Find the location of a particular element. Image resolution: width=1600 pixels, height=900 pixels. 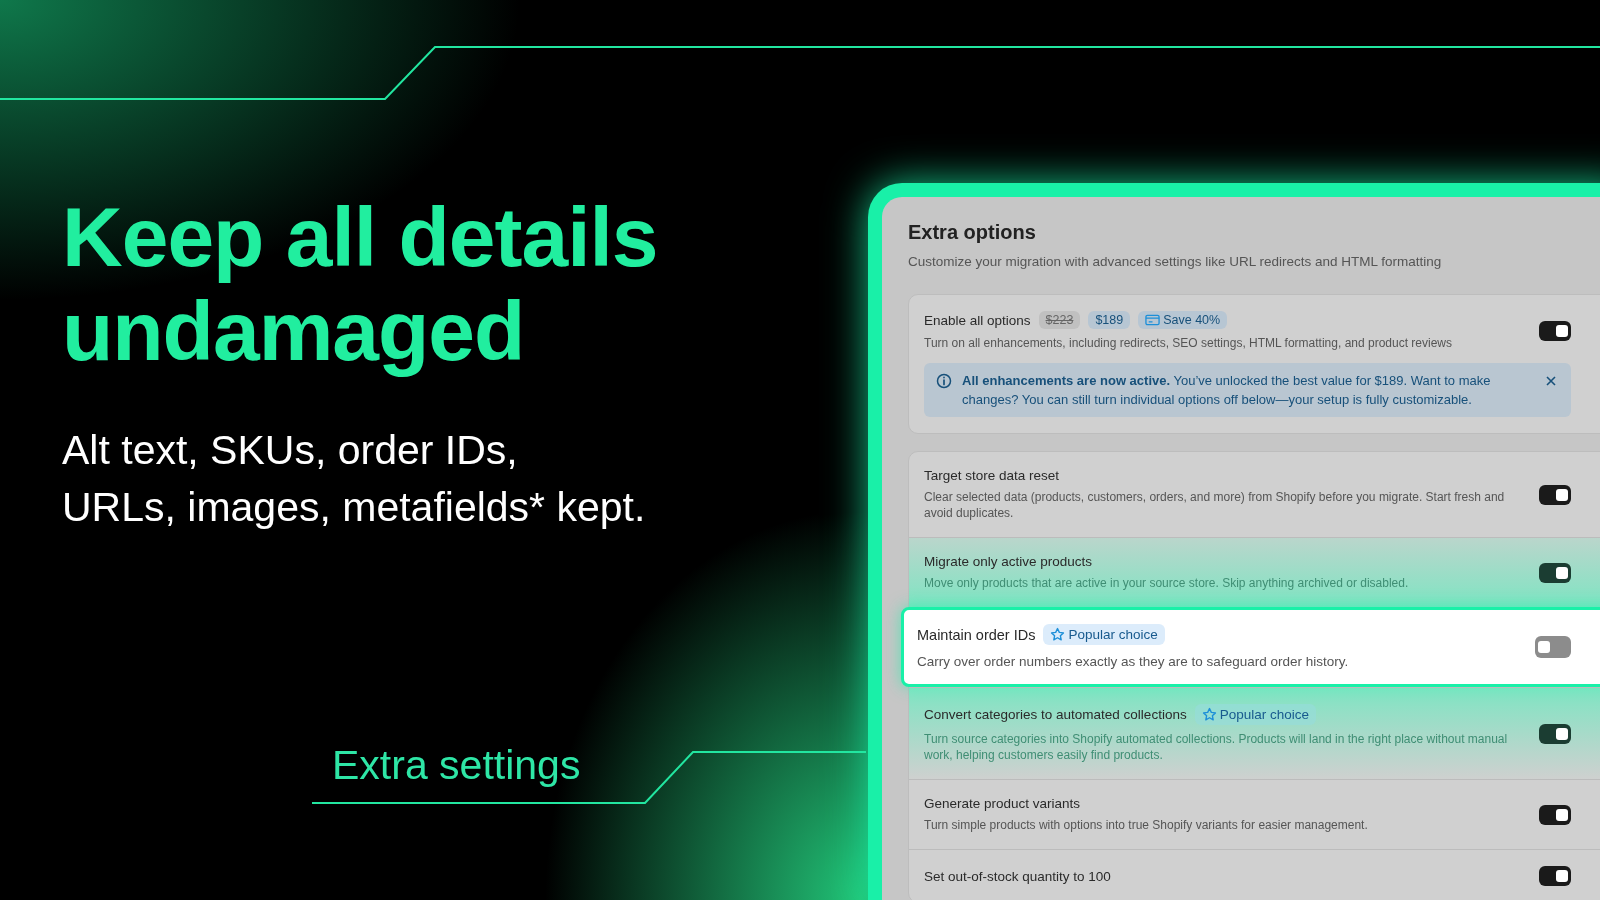

option-description: Clear selected data (products, customers, orders, and more) from Shopify before you migrate. Start fresh and avoid duplicates. is located at coordinates (1215, 505).